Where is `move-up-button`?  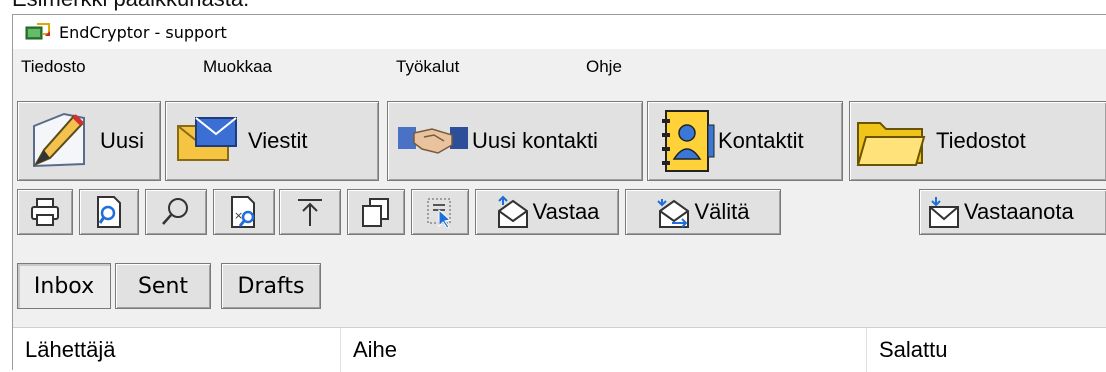 move-up-button is located at coordinates (310, 212).